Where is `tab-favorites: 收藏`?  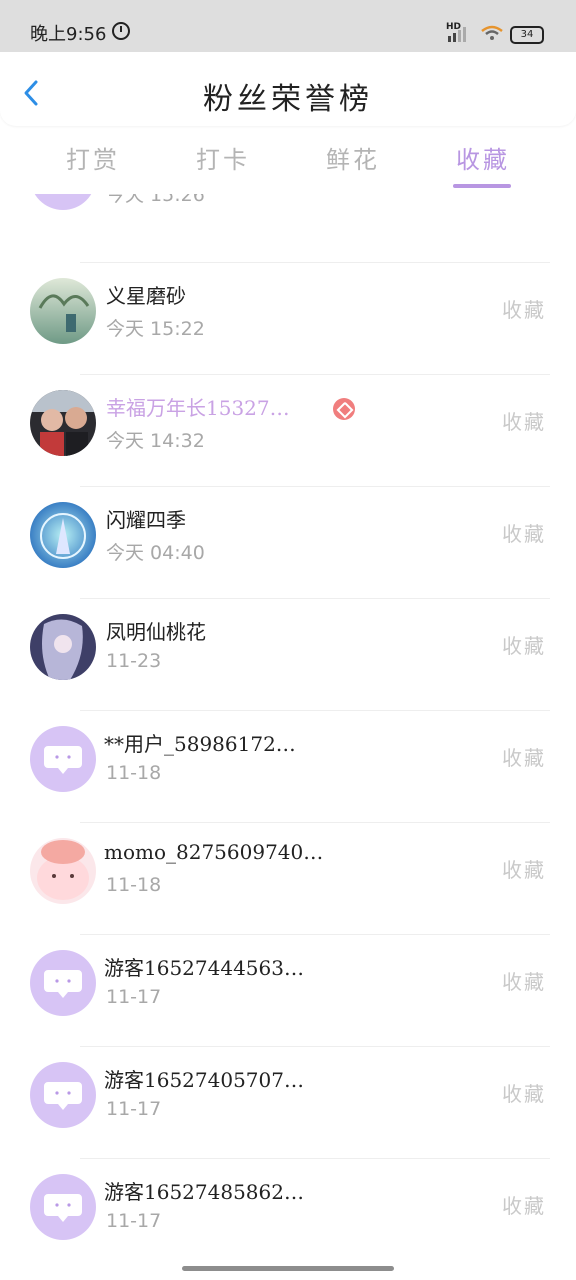
tab-favorites: 收藏 is located at coordinates (483, 157).